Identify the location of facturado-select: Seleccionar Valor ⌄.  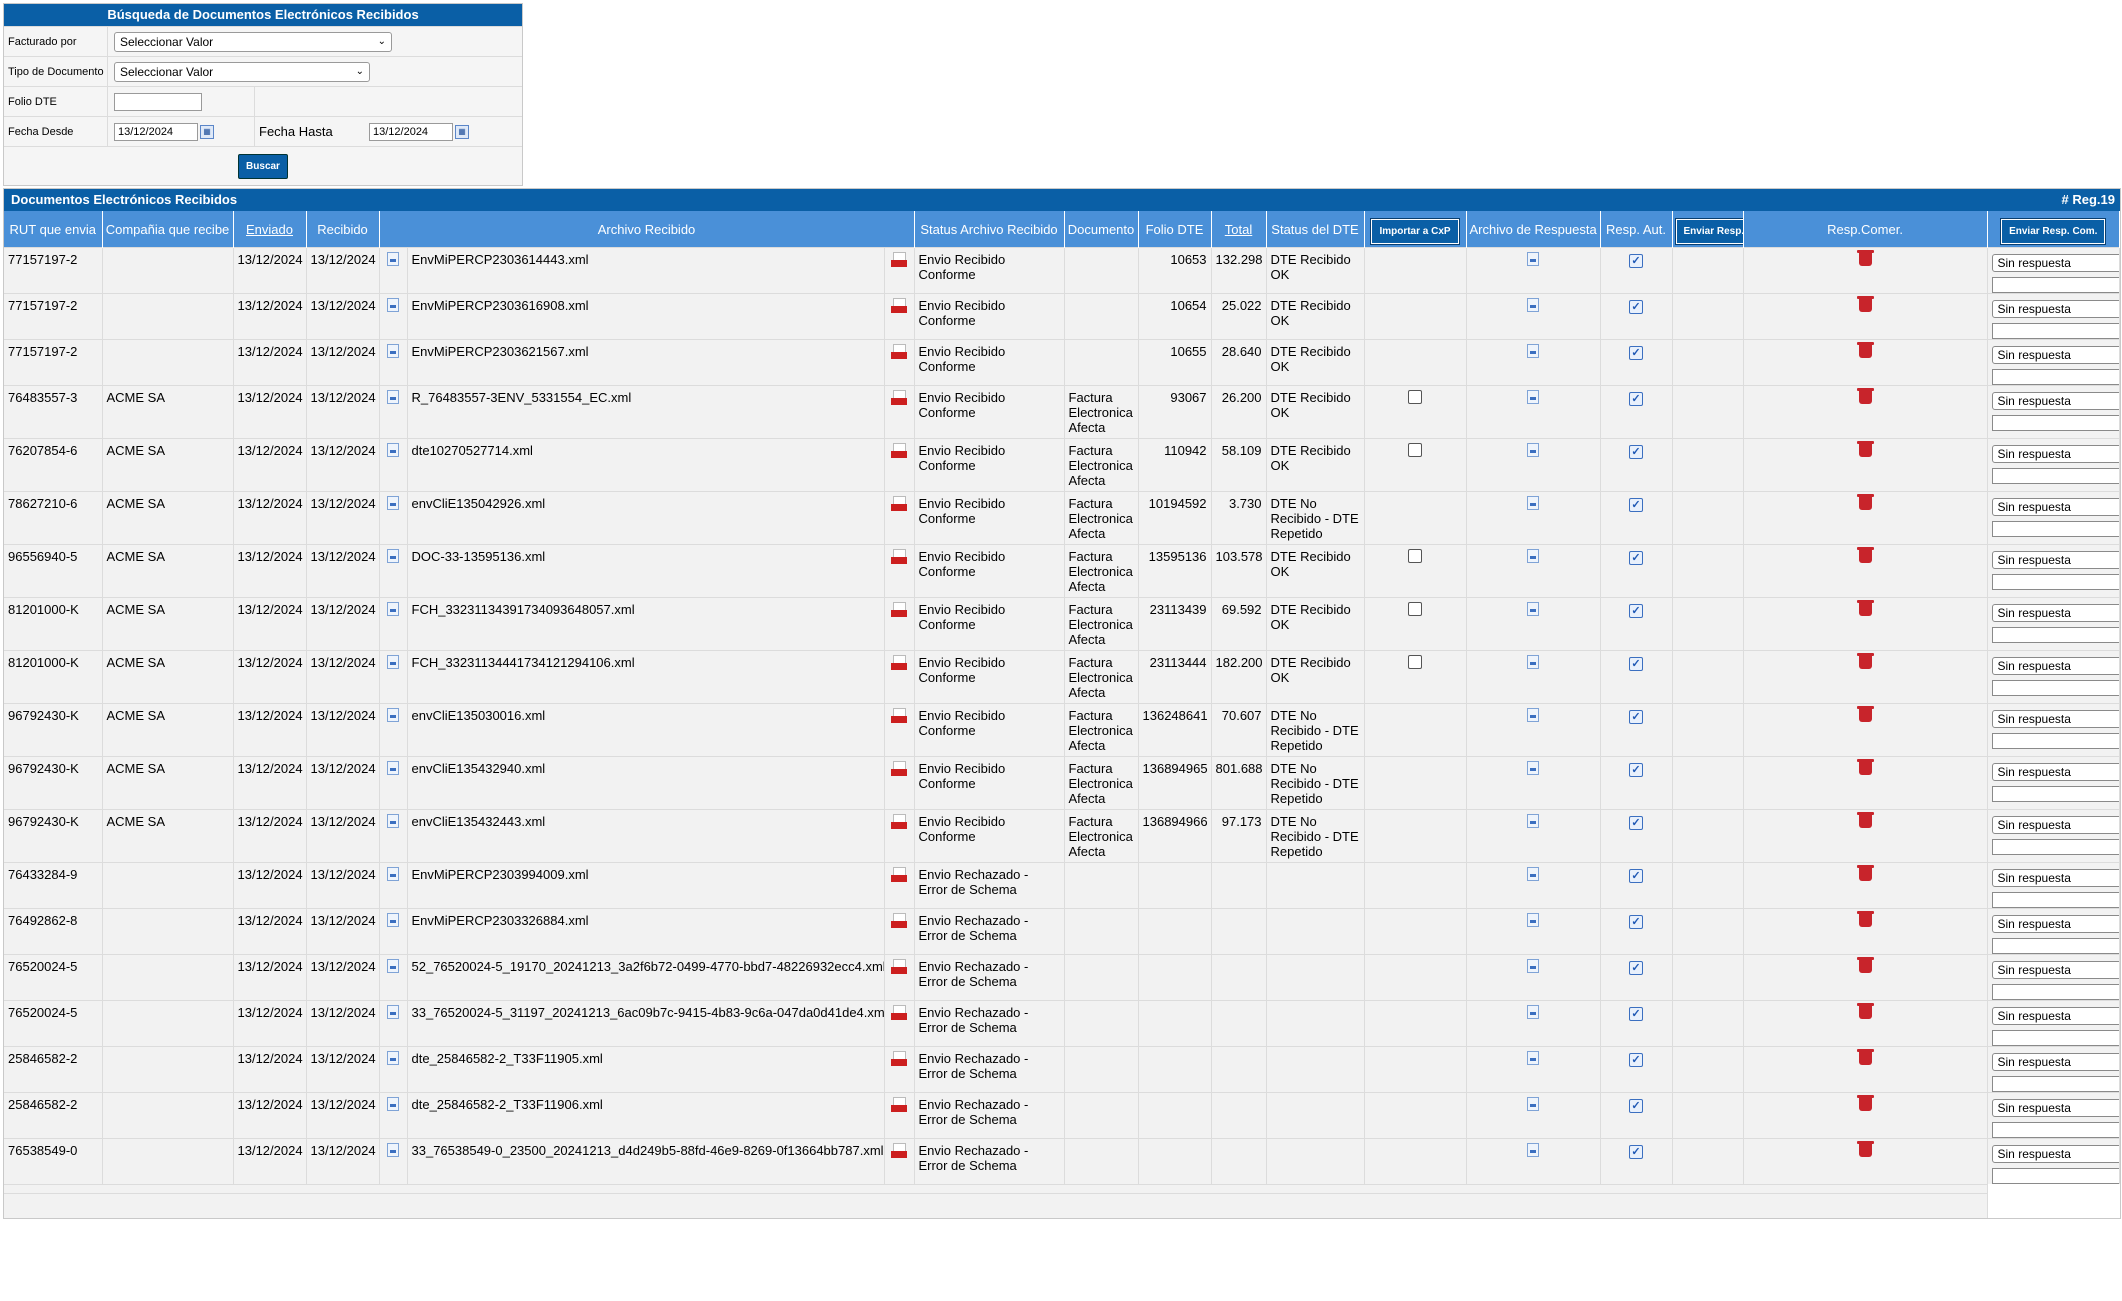
(253, 41).